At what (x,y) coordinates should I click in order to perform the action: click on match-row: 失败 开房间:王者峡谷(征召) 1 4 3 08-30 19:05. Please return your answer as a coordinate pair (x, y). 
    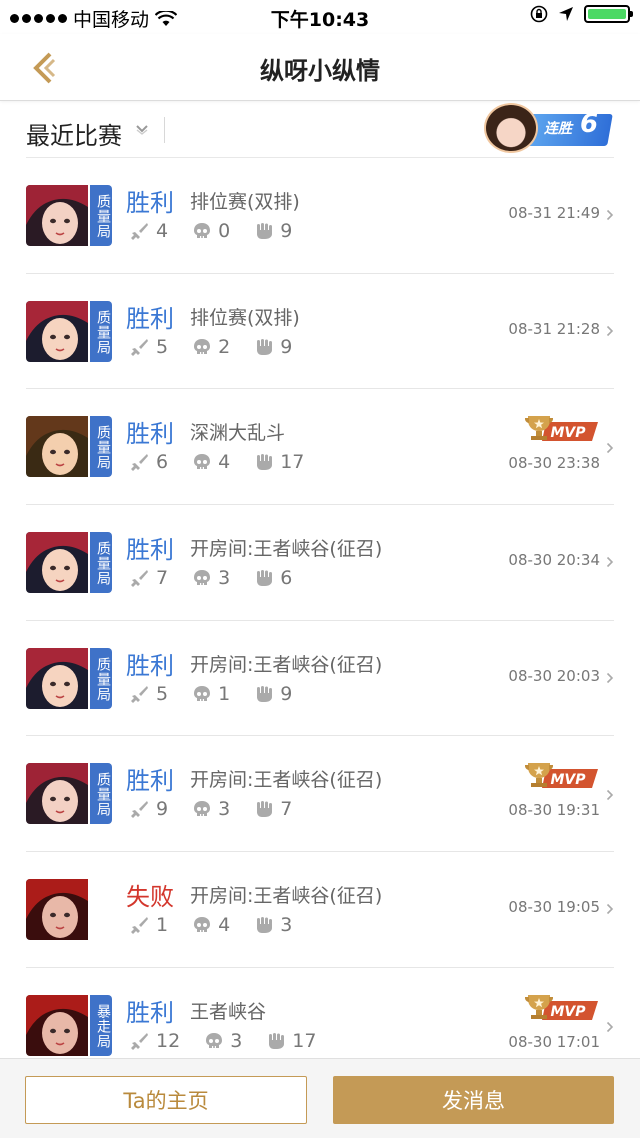
    Looking at the image, I should click on (320, 910).